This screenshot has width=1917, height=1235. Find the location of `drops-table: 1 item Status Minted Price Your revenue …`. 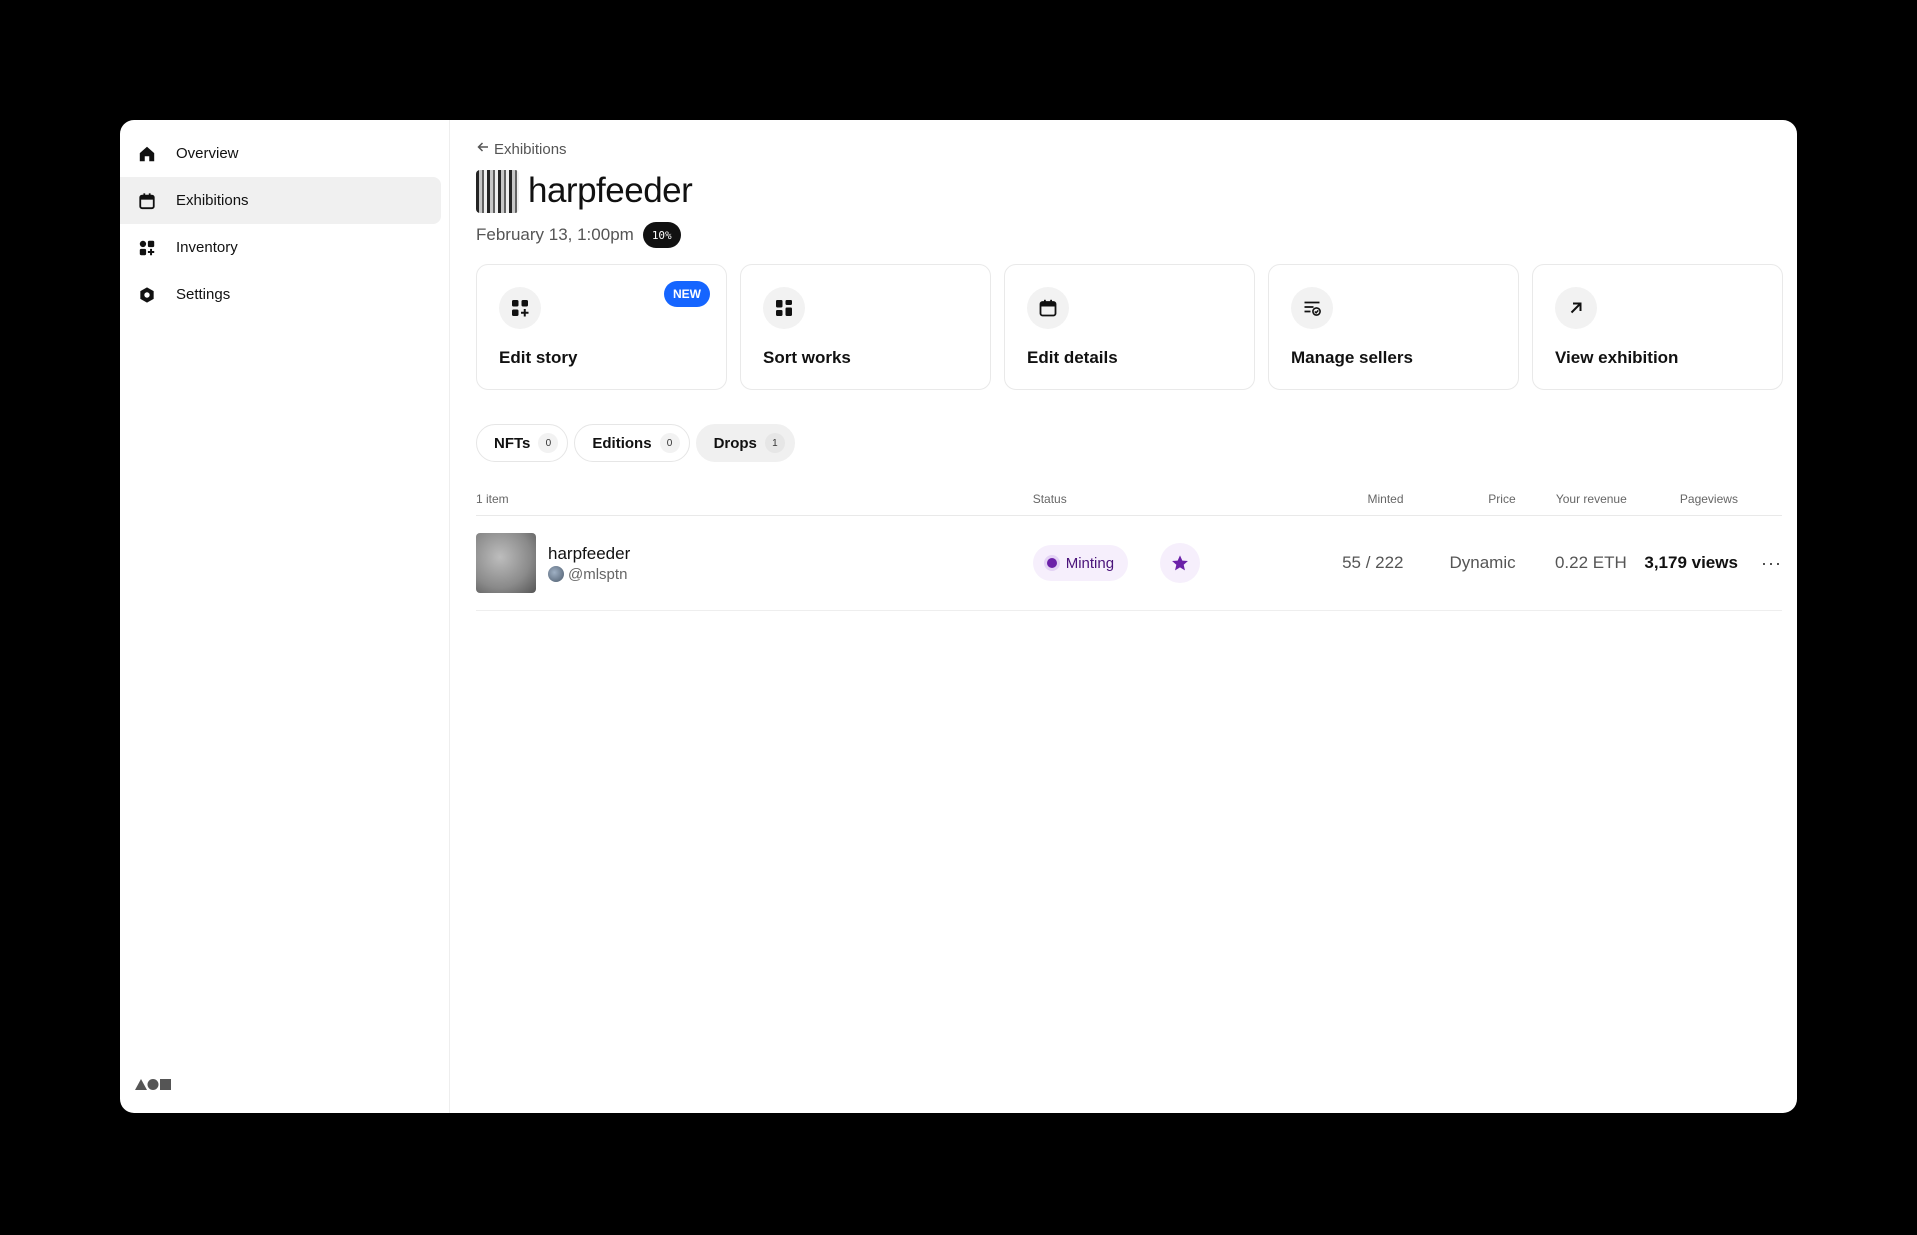

drops-table: 1 item Status Minted Price Your revenue … is located at coordinates (1129, 546).